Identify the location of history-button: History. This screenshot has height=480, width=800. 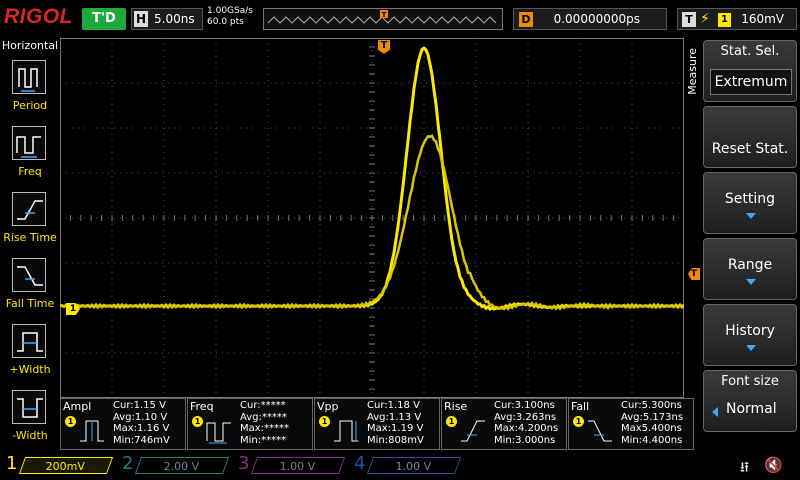
(750, 335).